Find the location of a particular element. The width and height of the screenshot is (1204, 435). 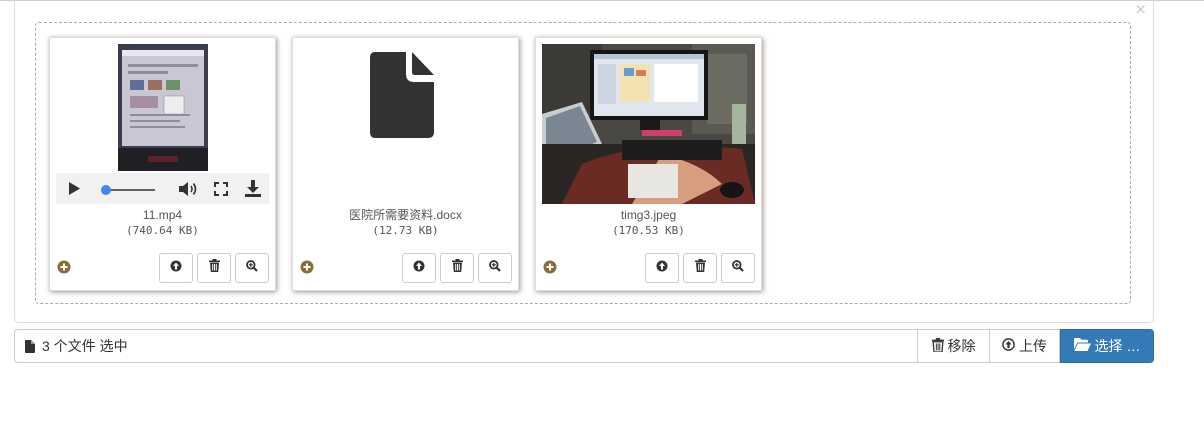

file-name: 11.mp4 is located at coordinates (162, 215).